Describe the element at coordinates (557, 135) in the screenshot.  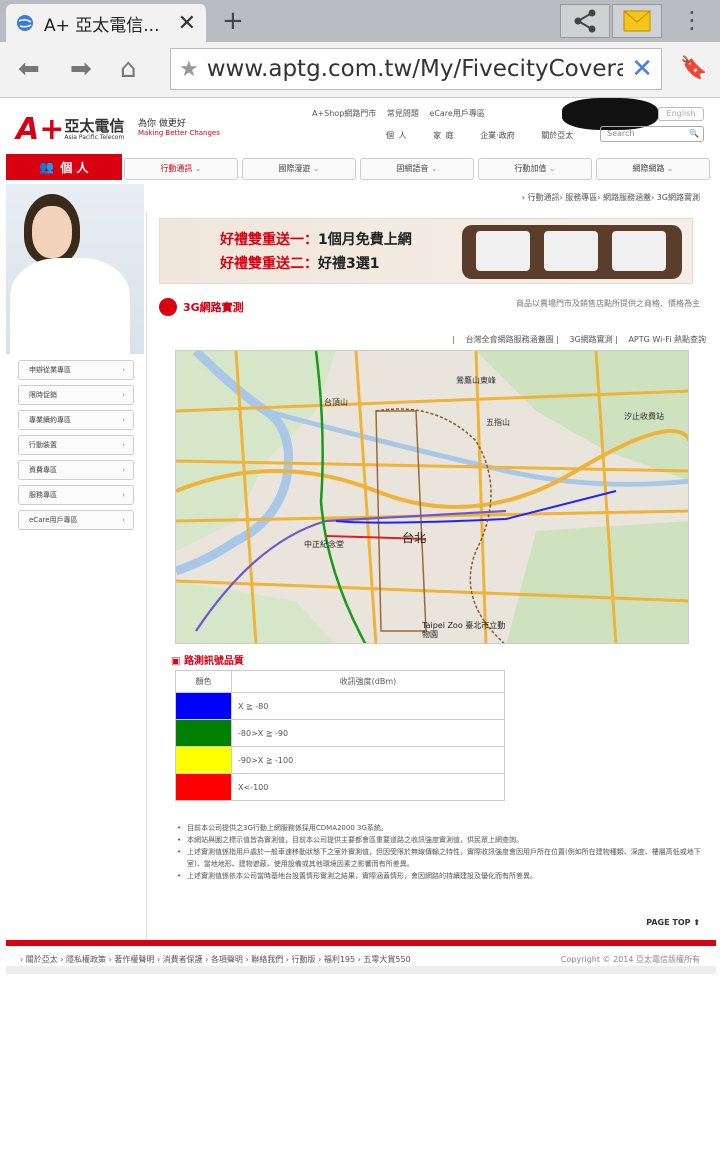
I see `subnav-about: 關於亞太` at that location.